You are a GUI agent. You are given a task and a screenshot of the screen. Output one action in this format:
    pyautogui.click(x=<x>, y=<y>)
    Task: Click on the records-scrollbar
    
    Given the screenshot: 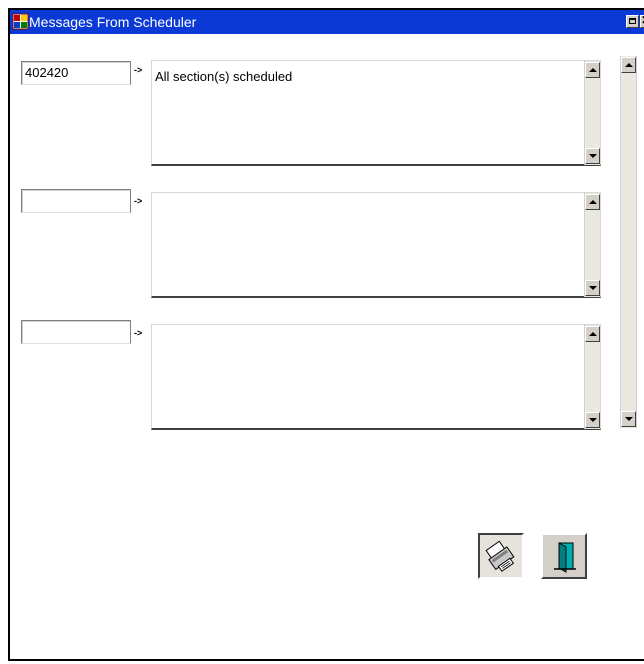 What is the action you would take?
    pyautogui.click(x=628, y=242)
    